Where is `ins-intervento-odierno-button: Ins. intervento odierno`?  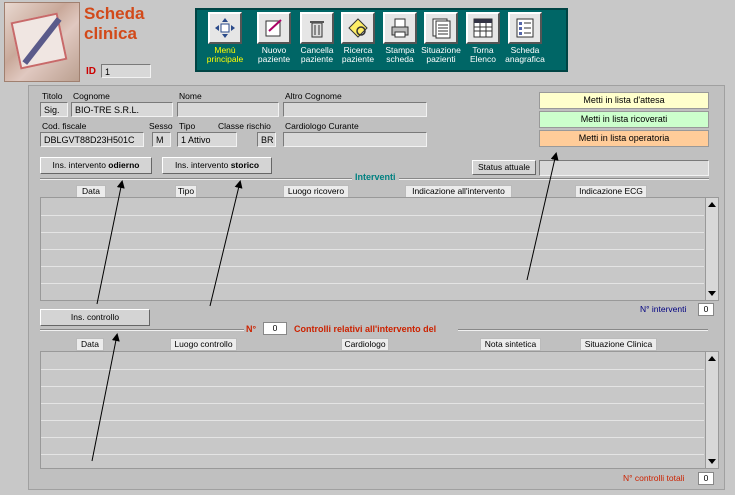 ins-intervento-odierno-button: Ins. intervento odierno is located at coordinates (96, 165).